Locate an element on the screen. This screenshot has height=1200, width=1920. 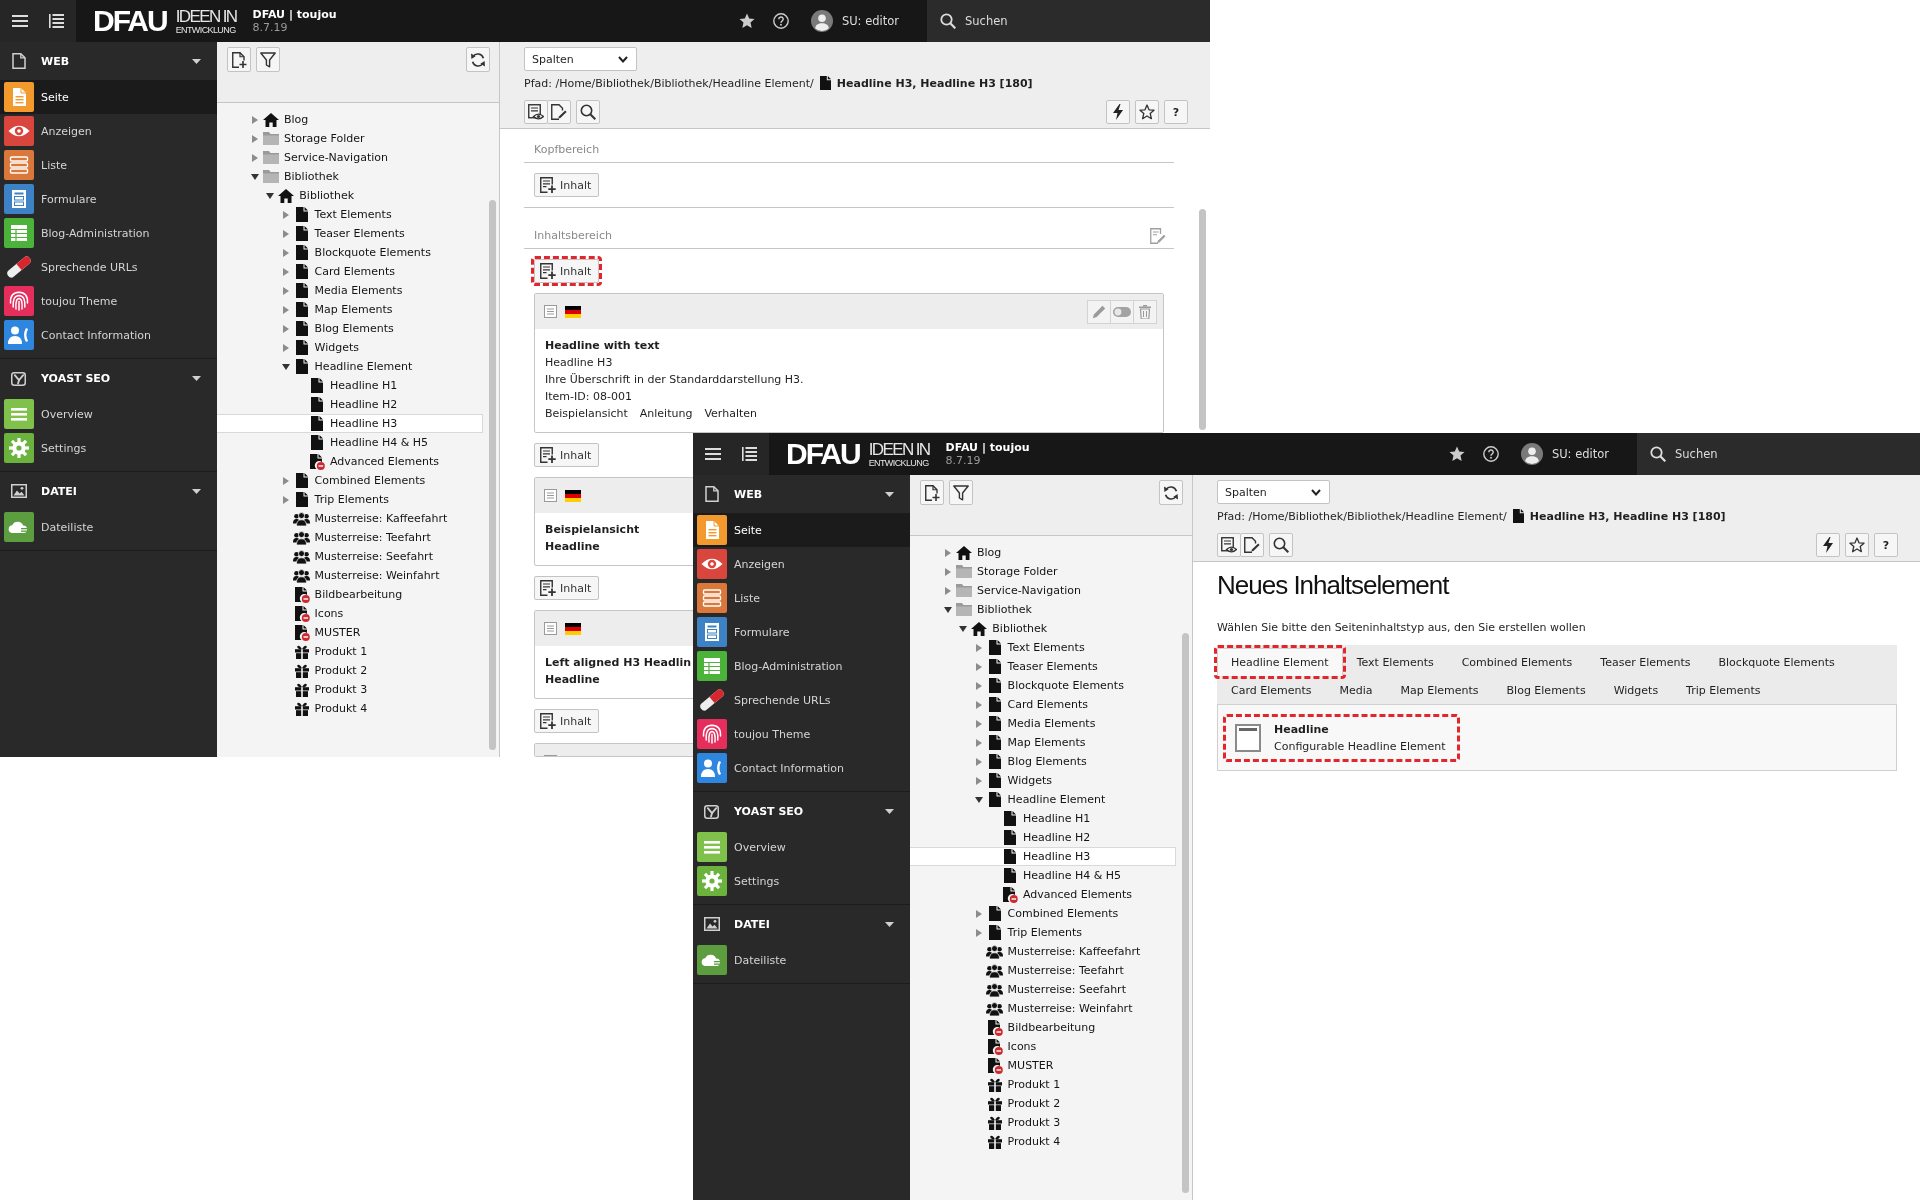
module-item: Settings is located at coordinates (801, 881).